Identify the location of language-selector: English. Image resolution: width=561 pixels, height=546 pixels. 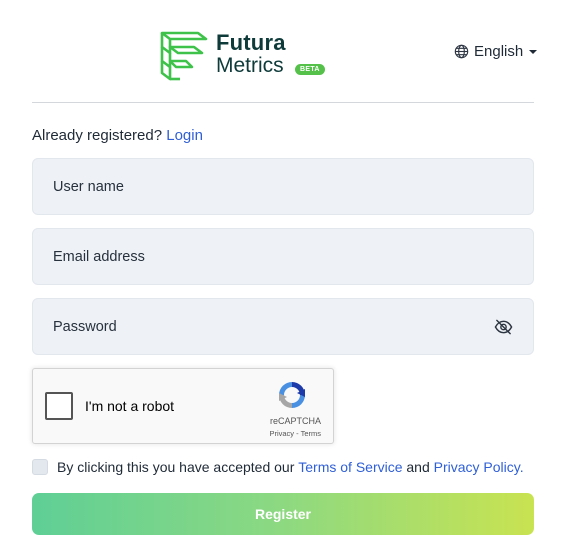
(496, 51).